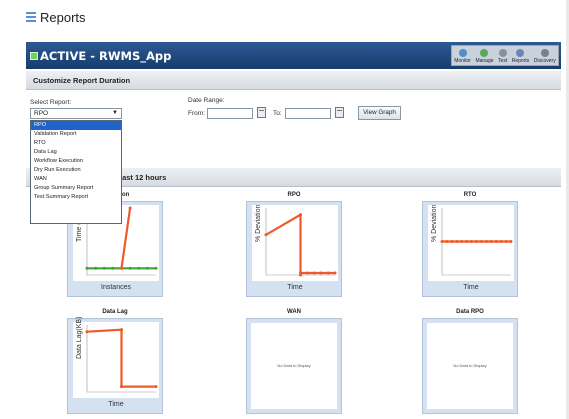  Describe the element at coordinates (196, 113) in the screenshot. I see `from-label: From:` at that location.